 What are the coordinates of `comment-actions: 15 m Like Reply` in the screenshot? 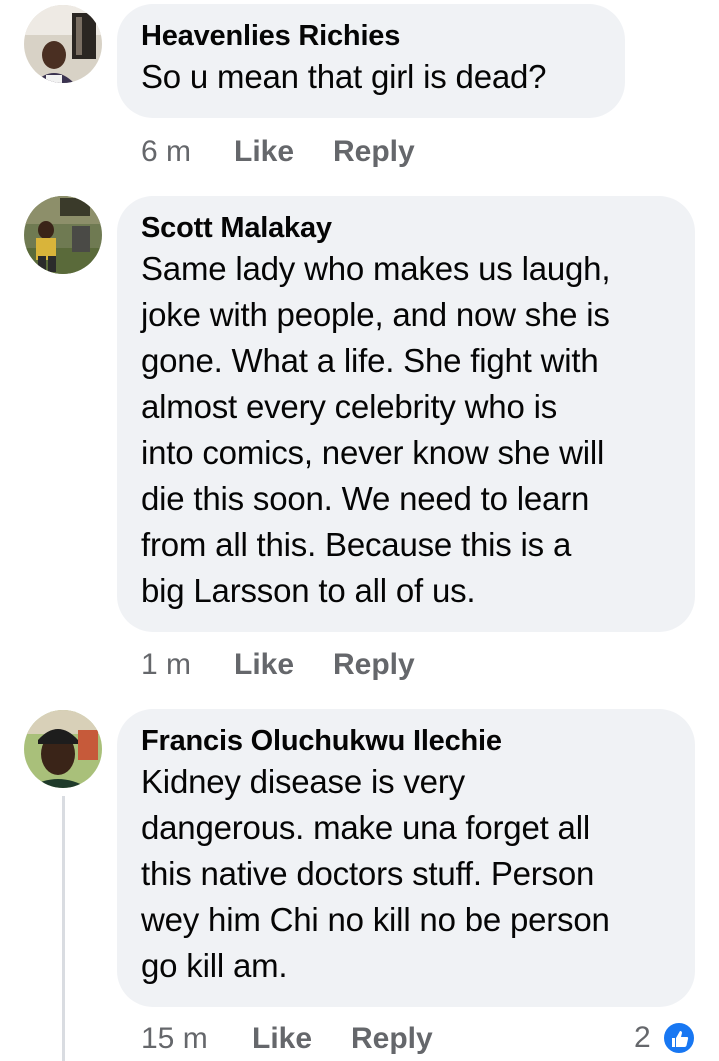 It's located at (361, 1039).